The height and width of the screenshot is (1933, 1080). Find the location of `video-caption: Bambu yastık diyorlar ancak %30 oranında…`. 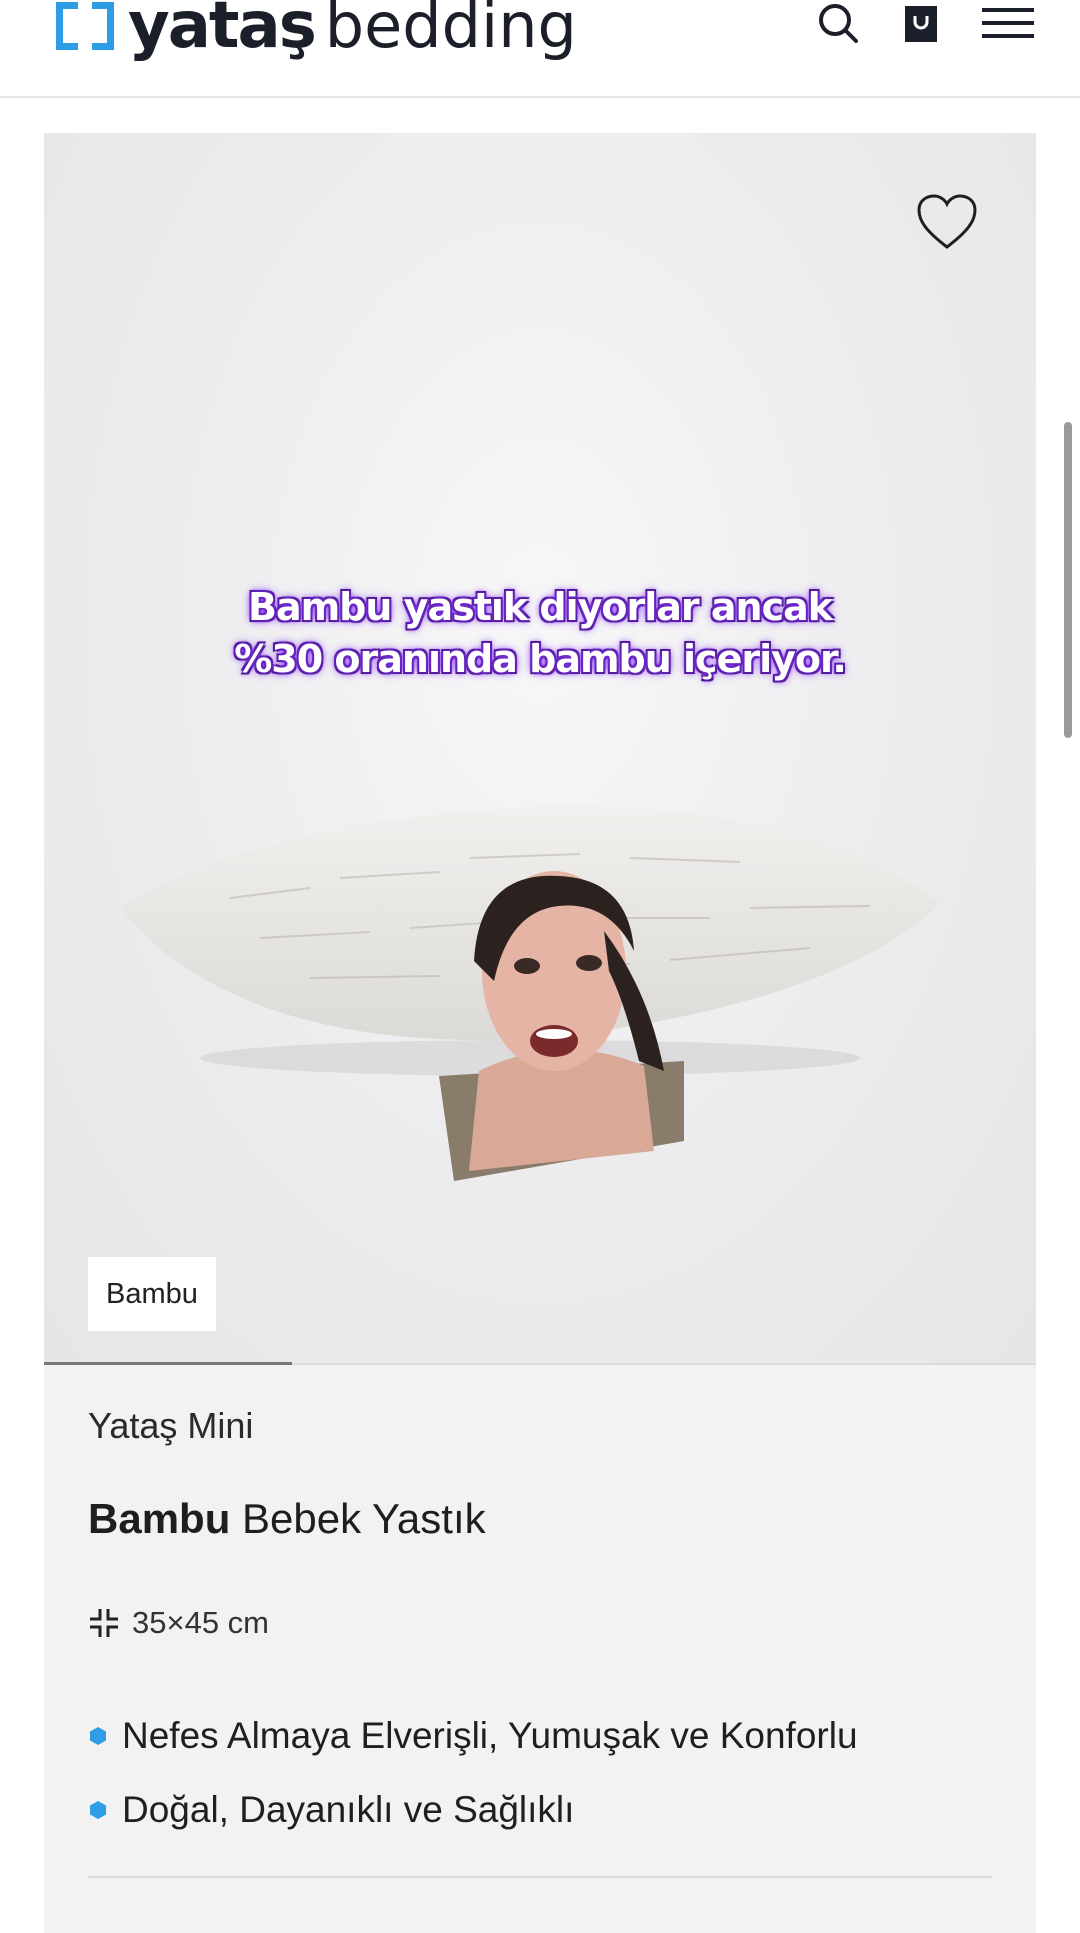

video-caption: Bambu yastık diyorlar ancak %30 oranında… is located at coordinates (540, 633).